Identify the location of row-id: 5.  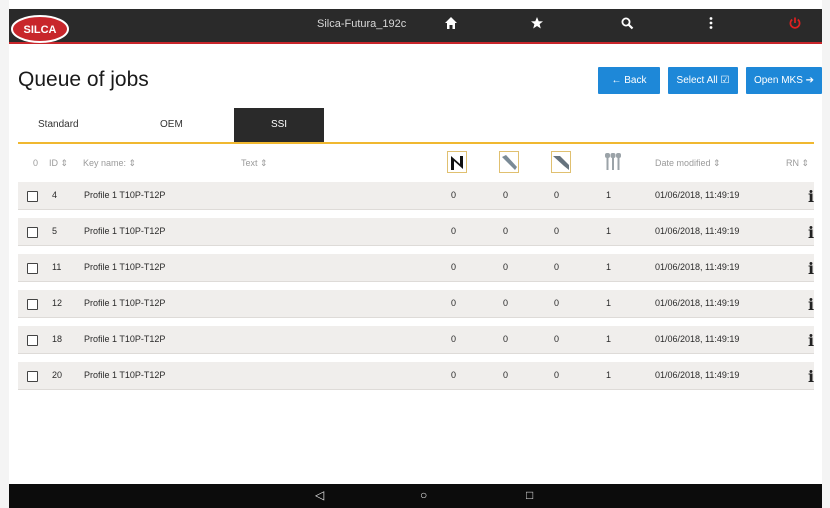
(55, 231).